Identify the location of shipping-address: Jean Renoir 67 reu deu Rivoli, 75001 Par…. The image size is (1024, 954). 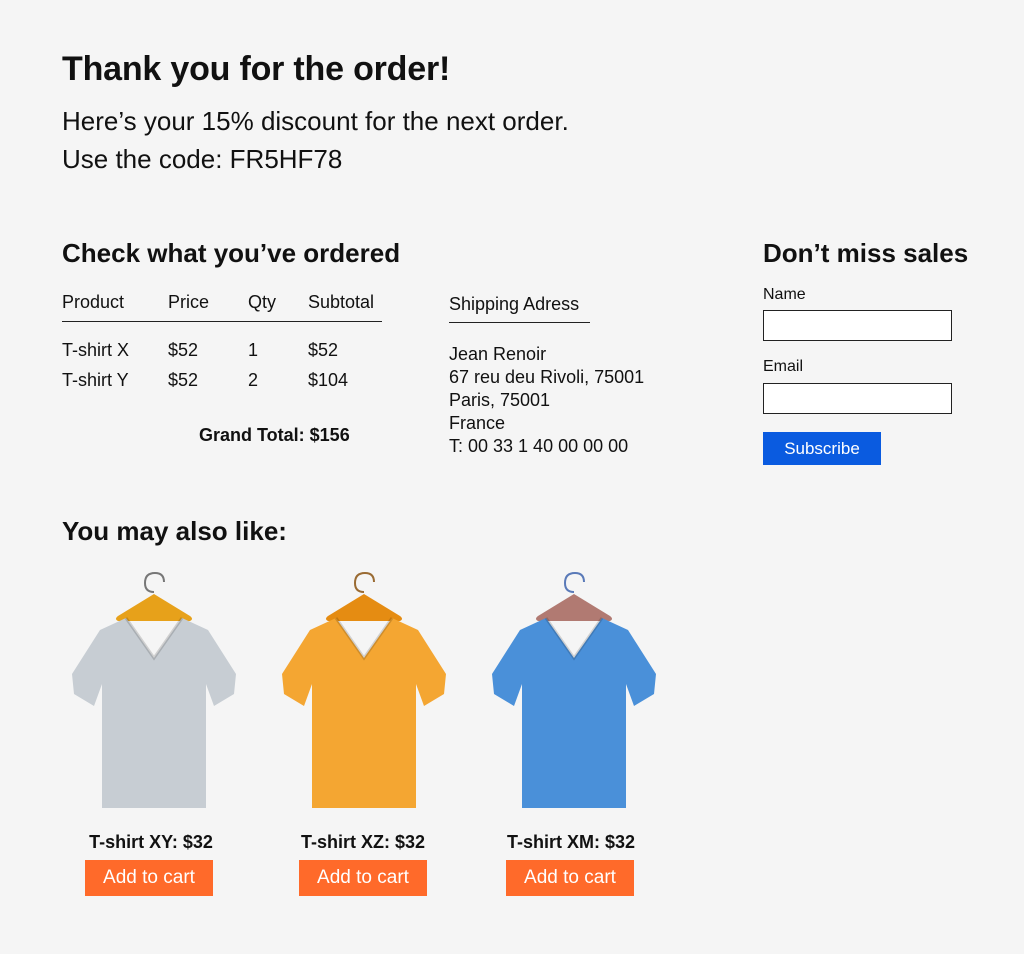
(546, 400).